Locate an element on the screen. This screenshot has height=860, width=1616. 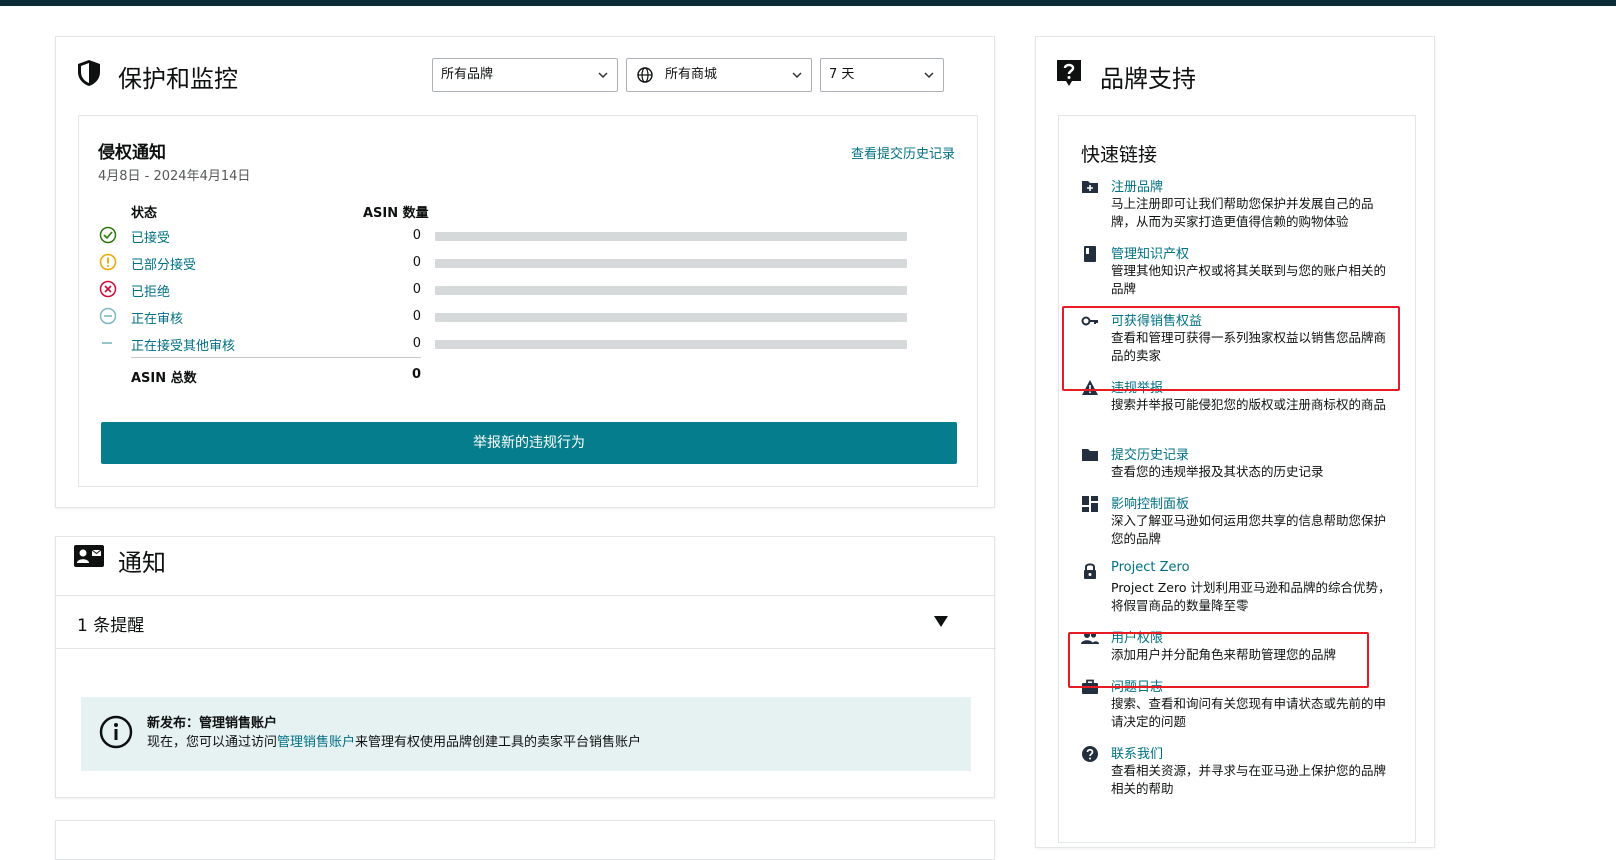
warning-circle-icon is located at coordinates (108, 262).